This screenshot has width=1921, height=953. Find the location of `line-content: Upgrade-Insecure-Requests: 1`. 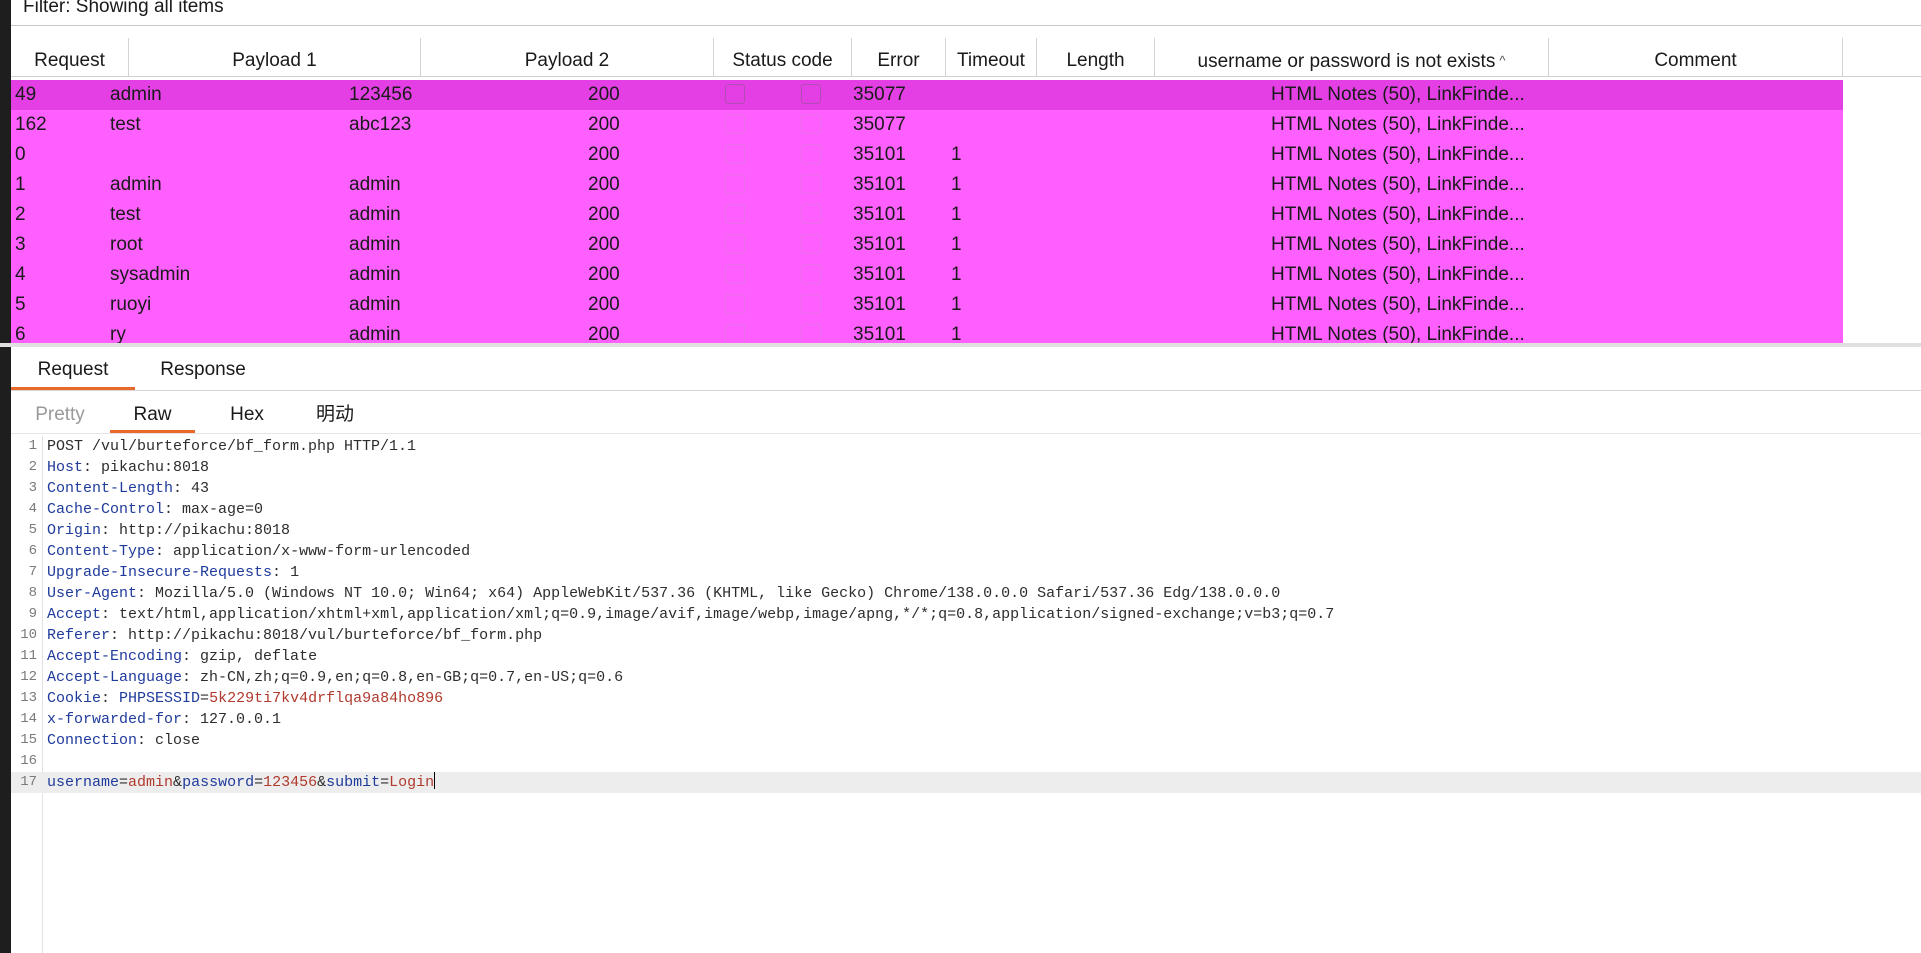

line-content: Upgrade-Insecure-Requests: 1 is located at coordinates (173, 572).